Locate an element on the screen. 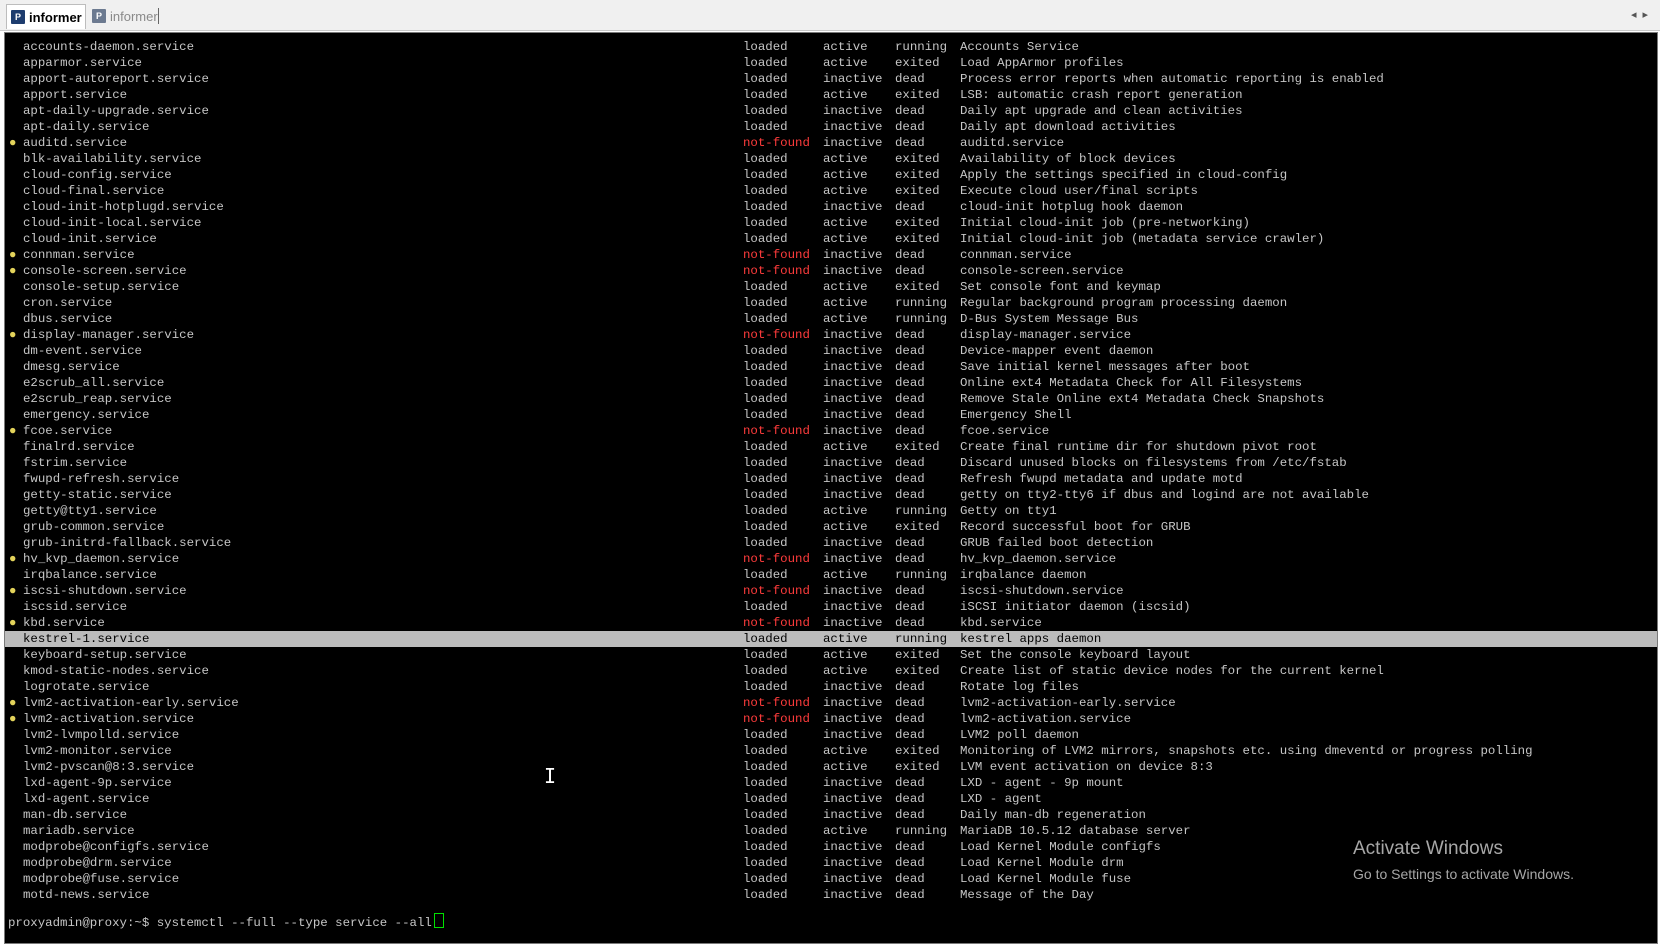 Image resolution: width=1660 pixels, height=949 pixels. unit-name: apt-daily-upgrade.service is located at coordinates (116, 111).